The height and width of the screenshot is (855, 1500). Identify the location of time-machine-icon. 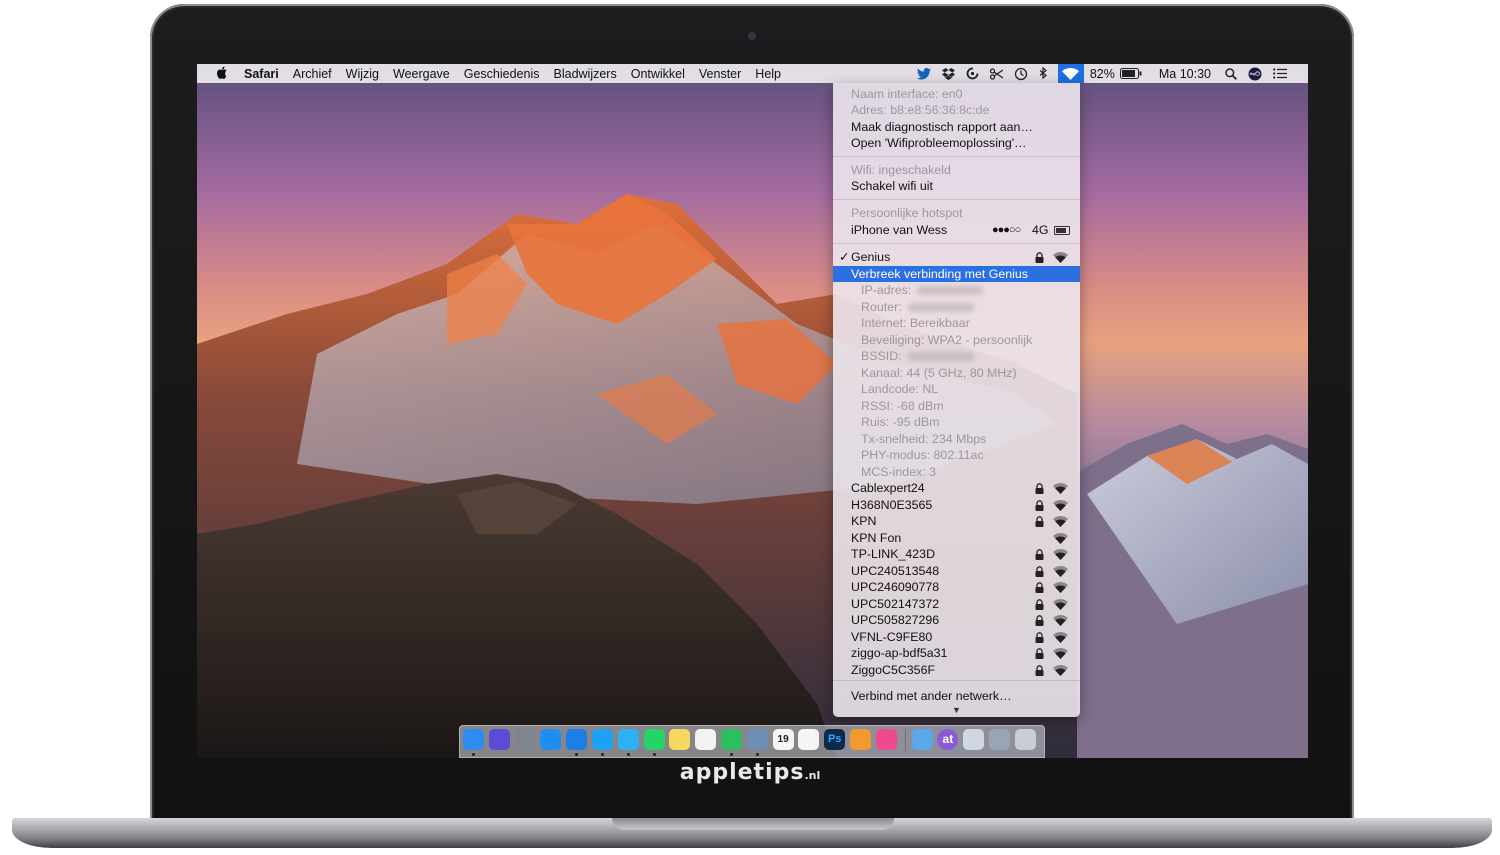
(1021, 74).